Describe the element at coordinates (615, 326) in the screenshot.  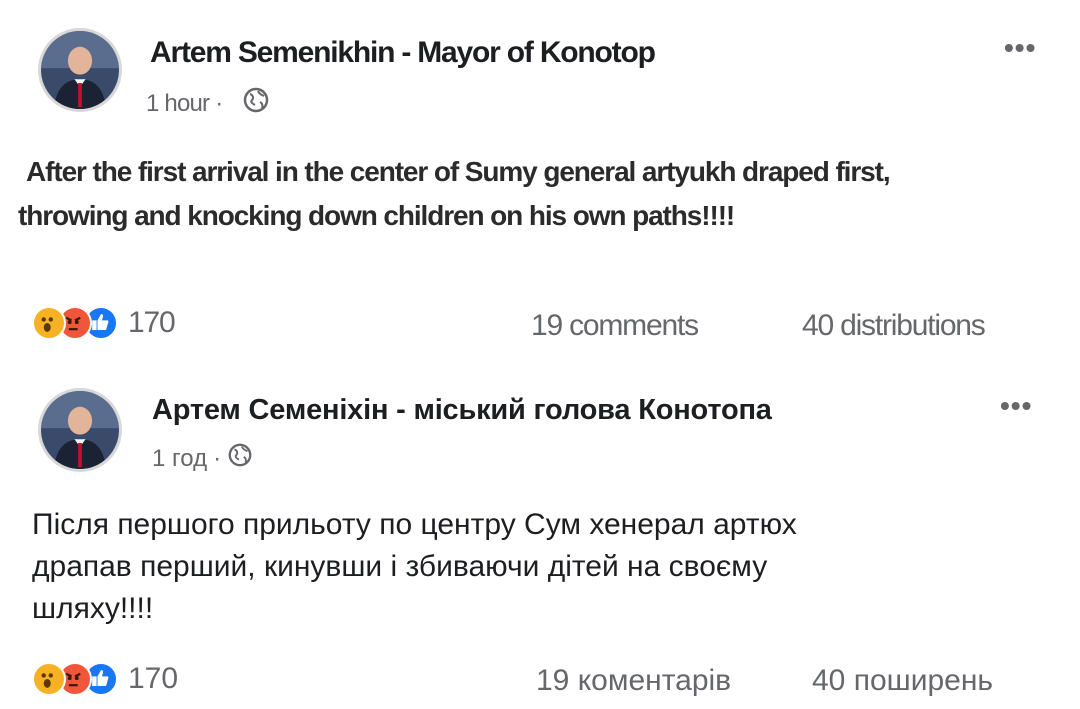
I see `comments-count: 19 comments` at that location.